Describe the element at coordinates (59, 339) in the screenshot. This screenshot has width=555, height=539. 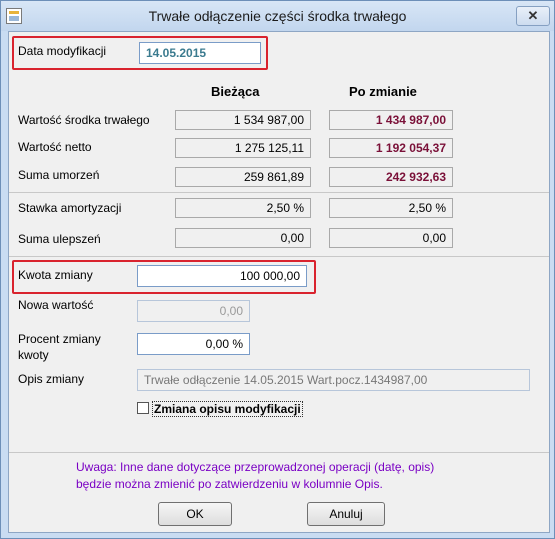
I see `procent-zmiany-label-line1: Procent zmiany` at that location.